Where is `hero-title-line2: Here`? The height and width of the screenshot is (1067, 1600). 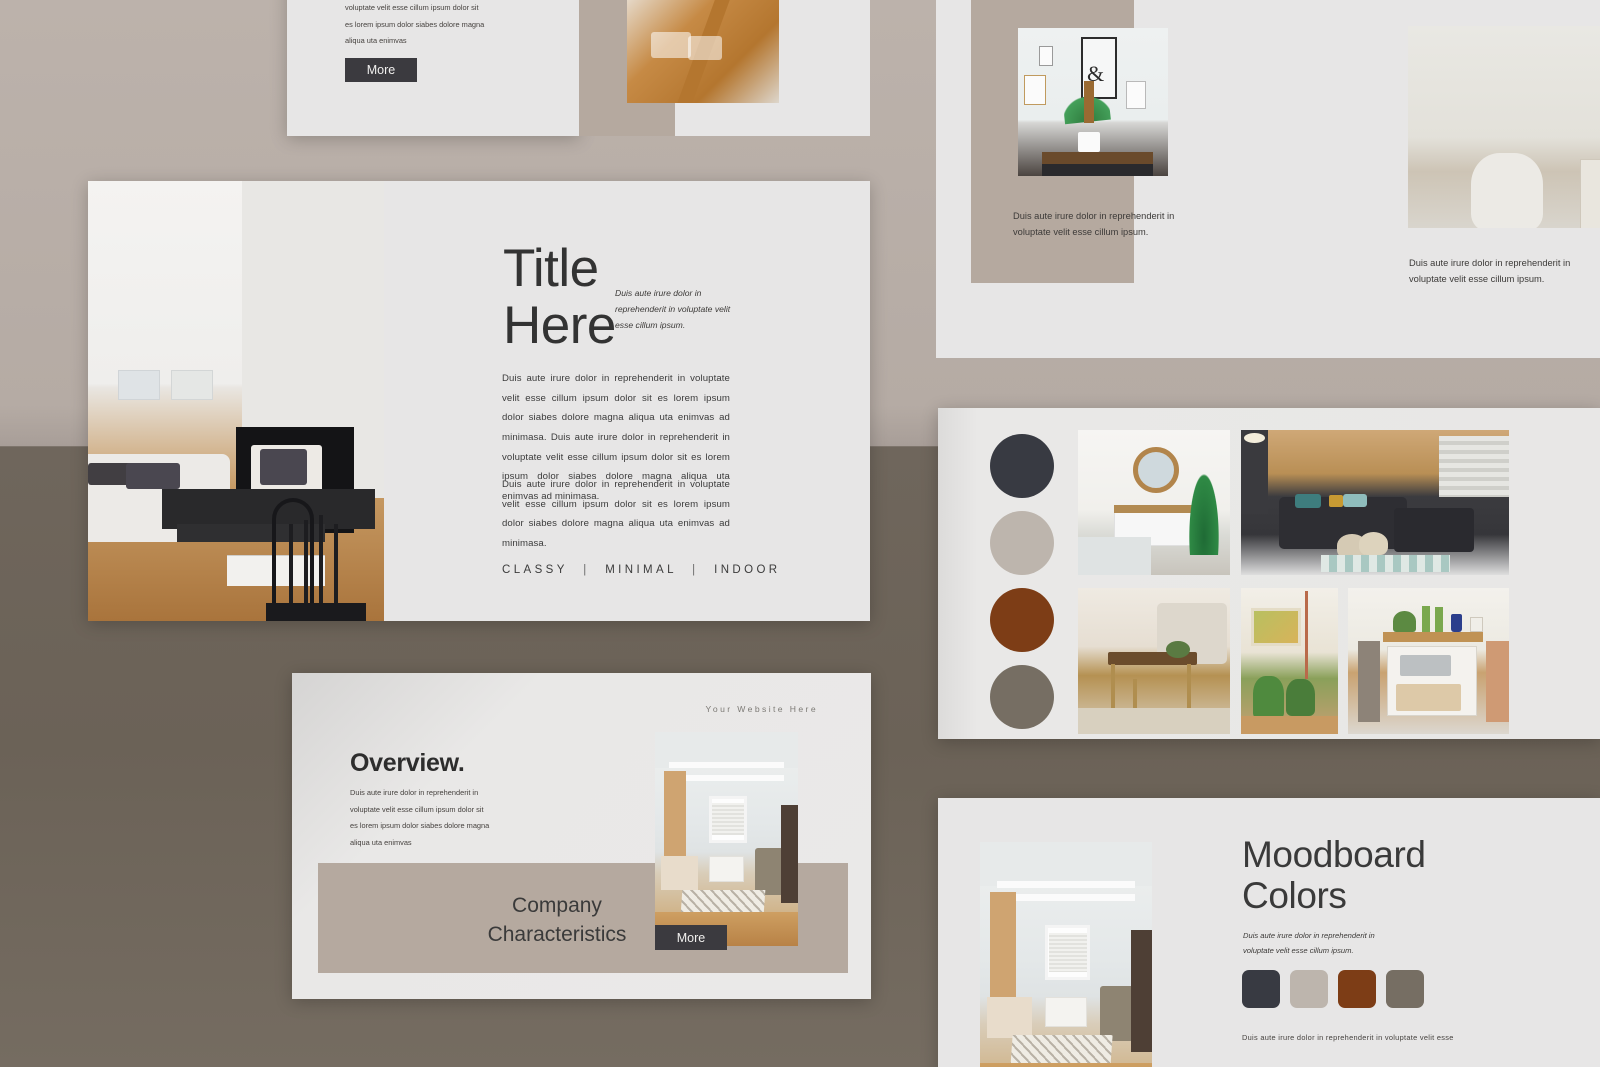 hero-title-line2: Here is located at coordinates (559, 325).